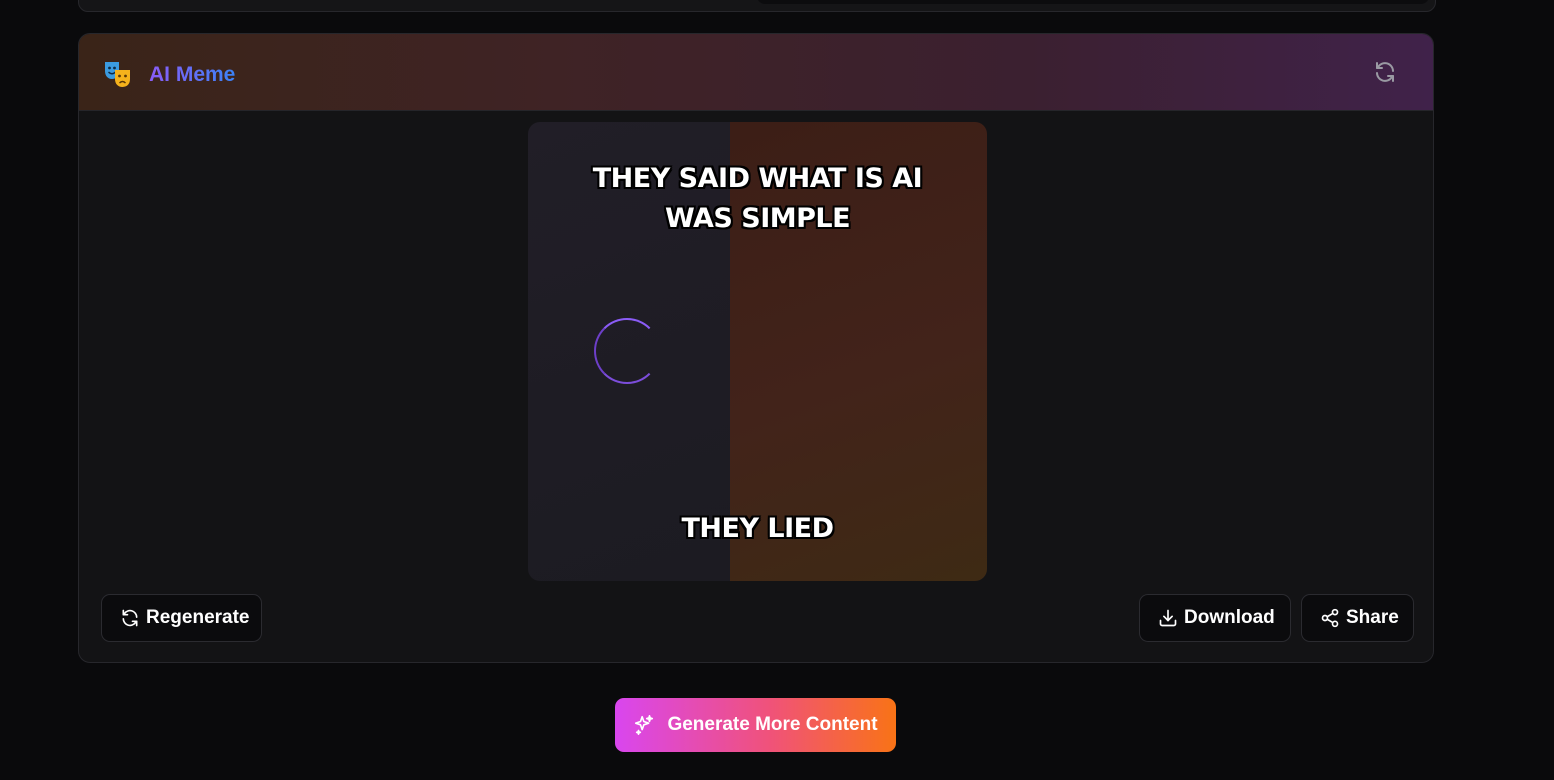 Image resolution: width=1554 pixels, height=780 pixels. I want to click on sparkles-icon, so click(644, 725).